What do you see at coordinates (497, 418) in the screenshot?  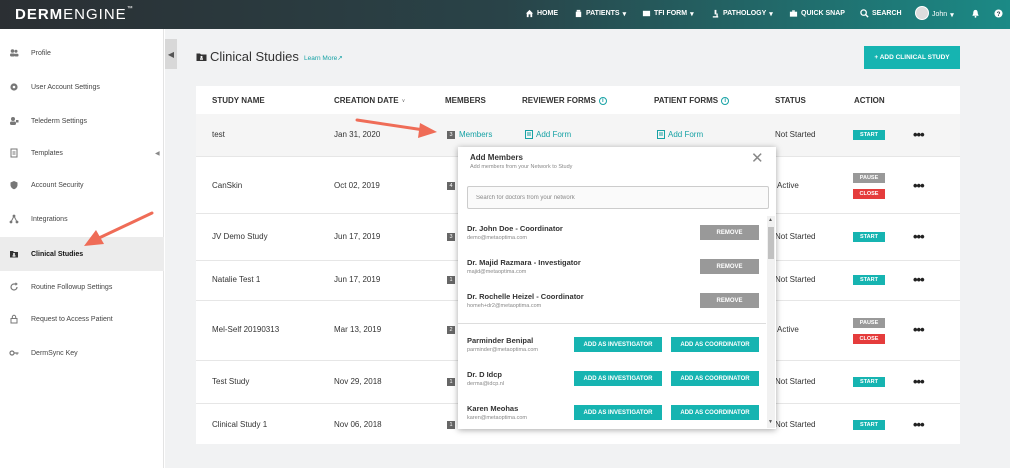 I see `network-doctor-email: karen@metaoptima.com` at bounding box center [497, 418].